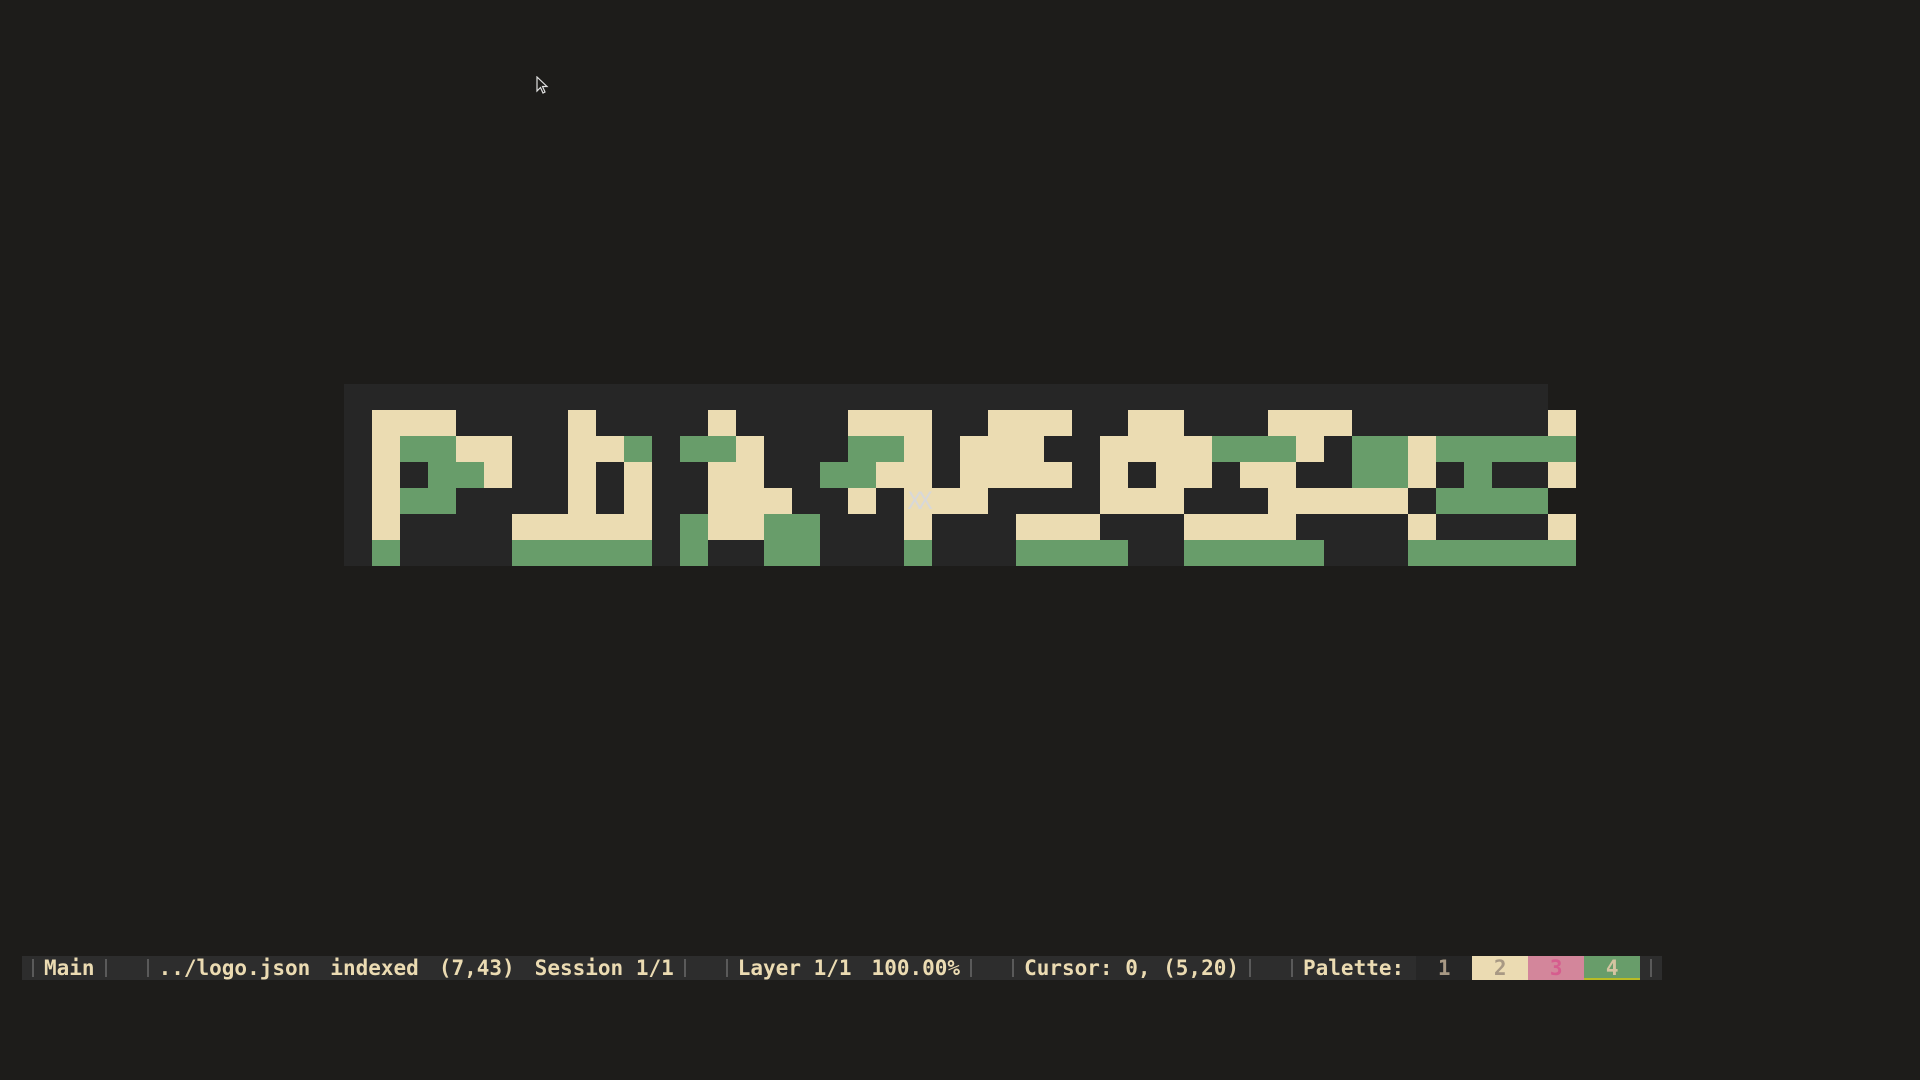  What do you see at coordinates (1444, 968) in the screenshot?
I see `palette-swatch-1: 1` at bounding box center [1444, 968].